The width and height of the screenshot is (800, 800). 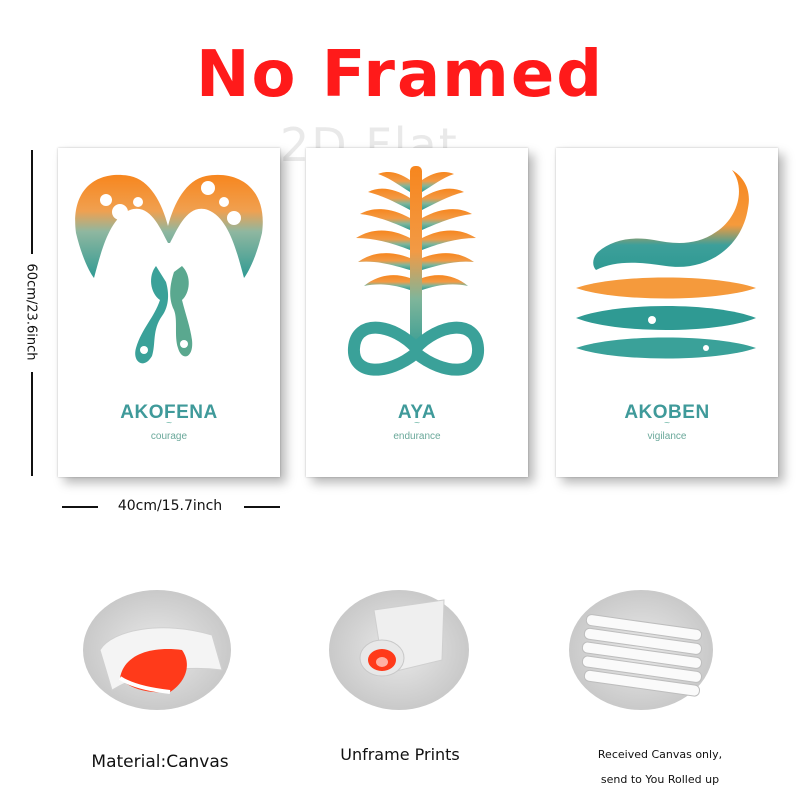 I want to click on poster-subtitle: vigilance, so click(x=667, y=436).